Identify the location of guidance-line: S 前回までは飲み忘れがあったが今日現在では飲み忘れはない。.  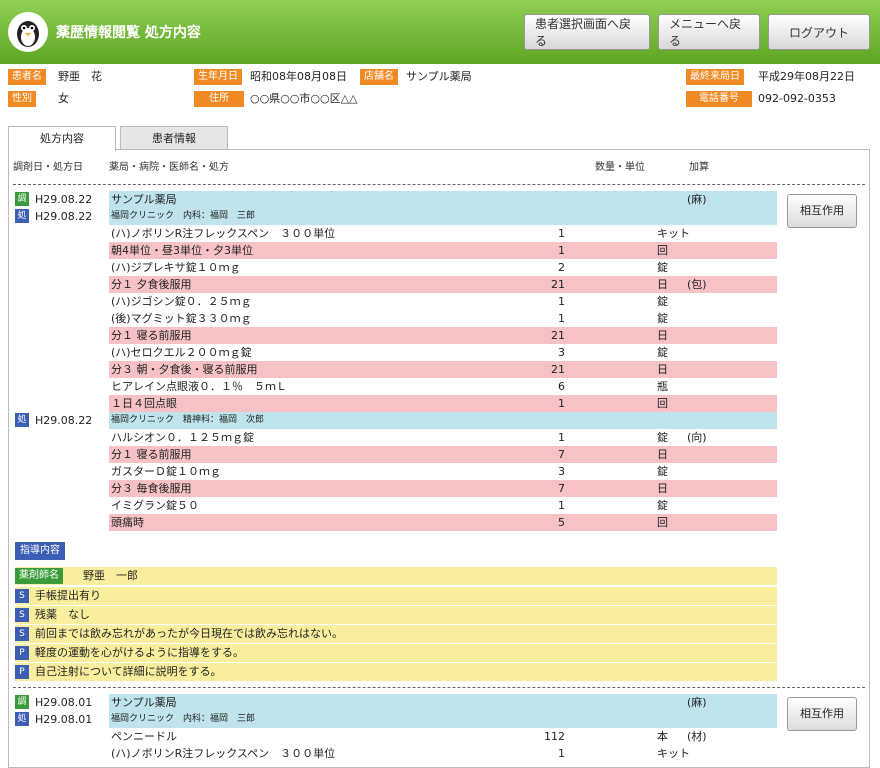
(396, 634).